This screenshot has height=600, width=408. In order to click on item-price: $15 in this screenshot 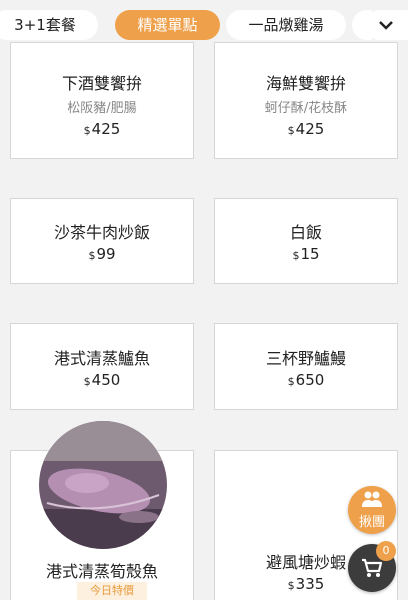, I will do `click(306, 254)`.